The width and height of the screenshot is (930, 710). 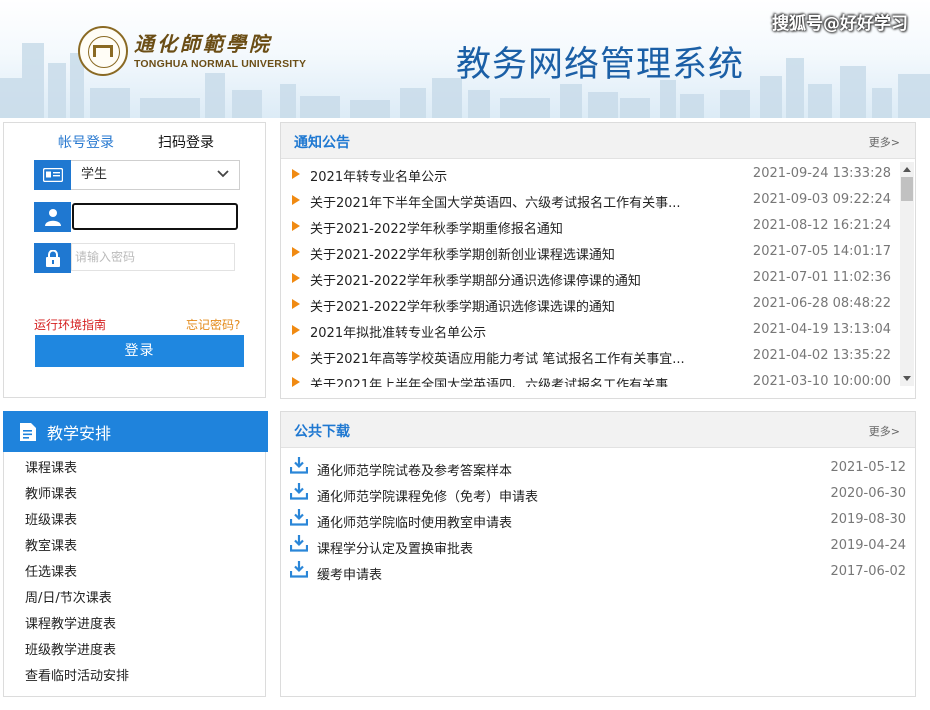 I want to click on menu-item-temporary-activities: 查看临时活动安排, so click(x=77, y=680).